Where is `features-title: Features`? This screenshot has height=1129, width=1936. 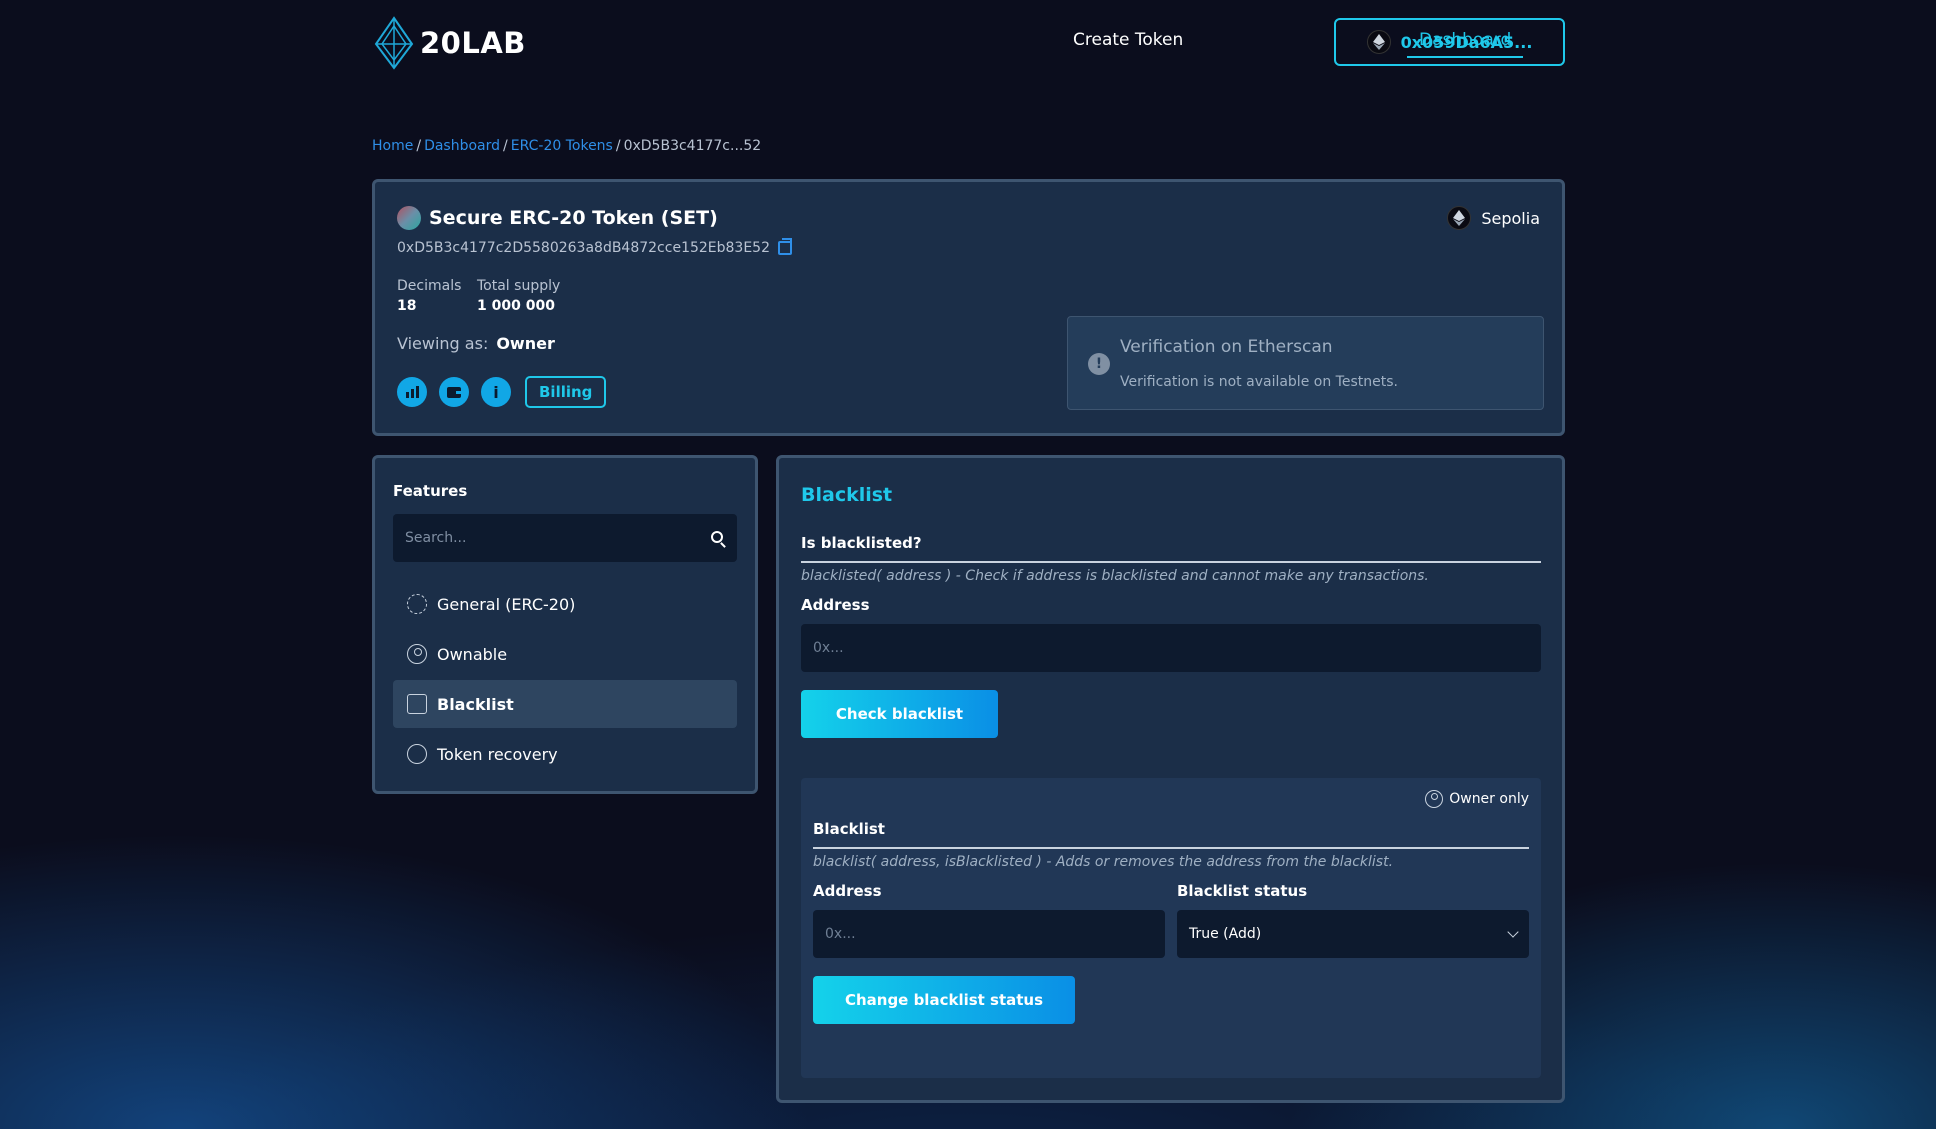 features-title: Features is located at coordinates (430, 491).